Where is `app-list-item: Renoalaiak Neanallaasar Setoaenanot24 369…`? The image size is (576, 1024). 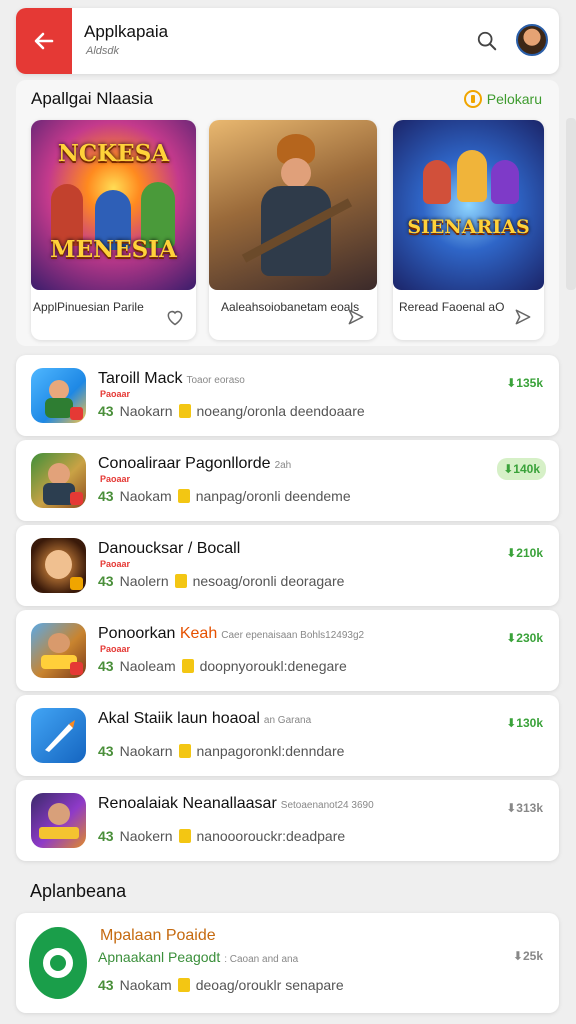 app-list-item: Renoalaiak Neanallaasar Setoaenanot24 369… is located at coordinates (287, 820).